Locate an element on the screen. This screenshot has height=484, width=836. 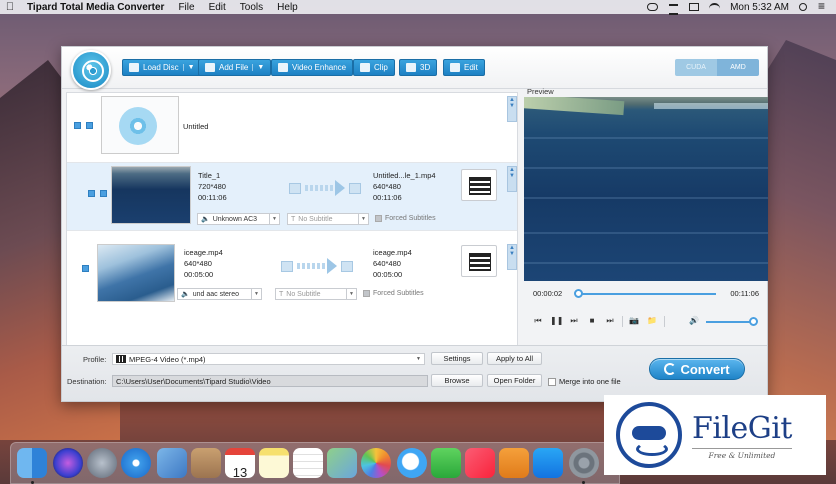
creative-cloud-icon is located at coordinates (653, 7).